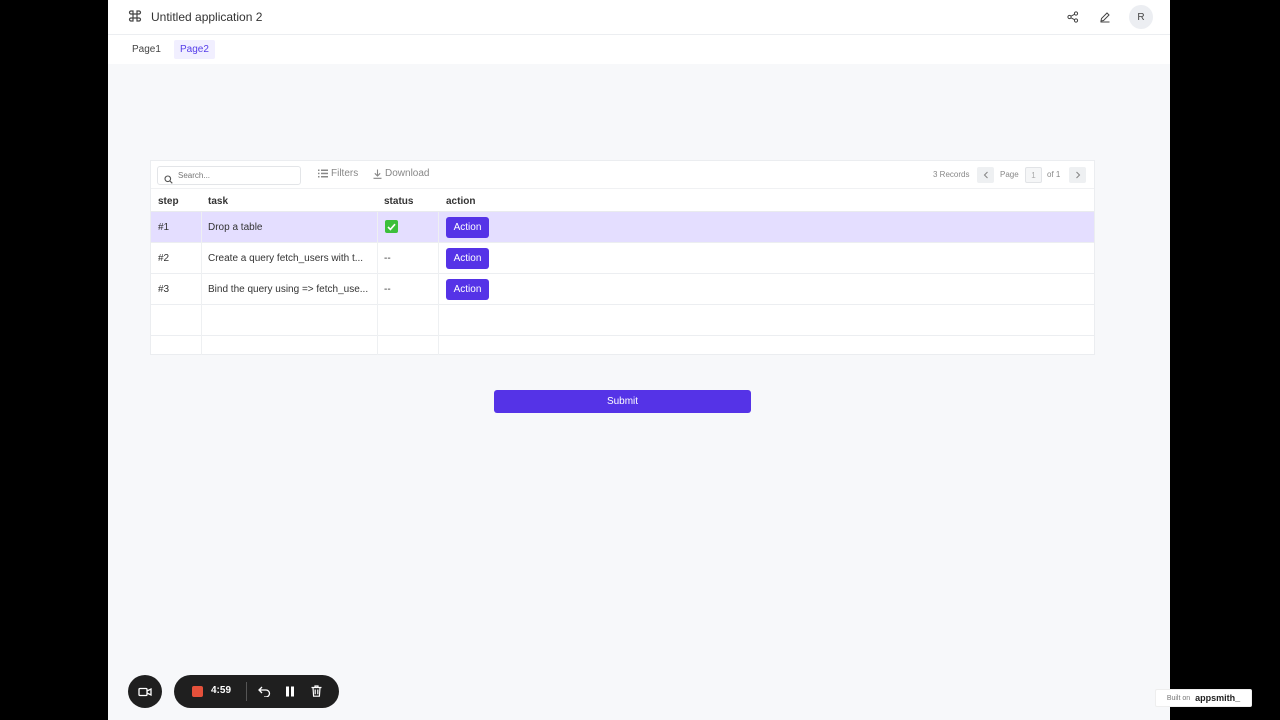 The image size is (1280, 720). I want to click on table-toolbar: Filters Download 3 Records Page 1 of 1, so click(622, 175).